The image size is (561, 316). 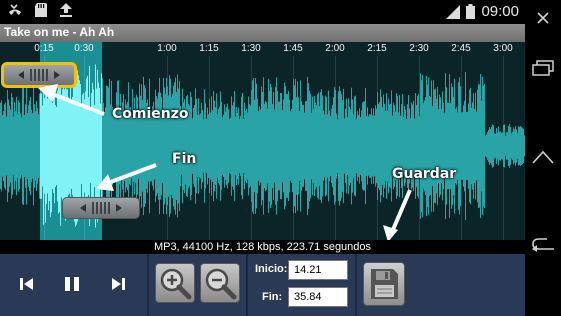 I want to click on missed-call-icon, so click(x=15, y=9).